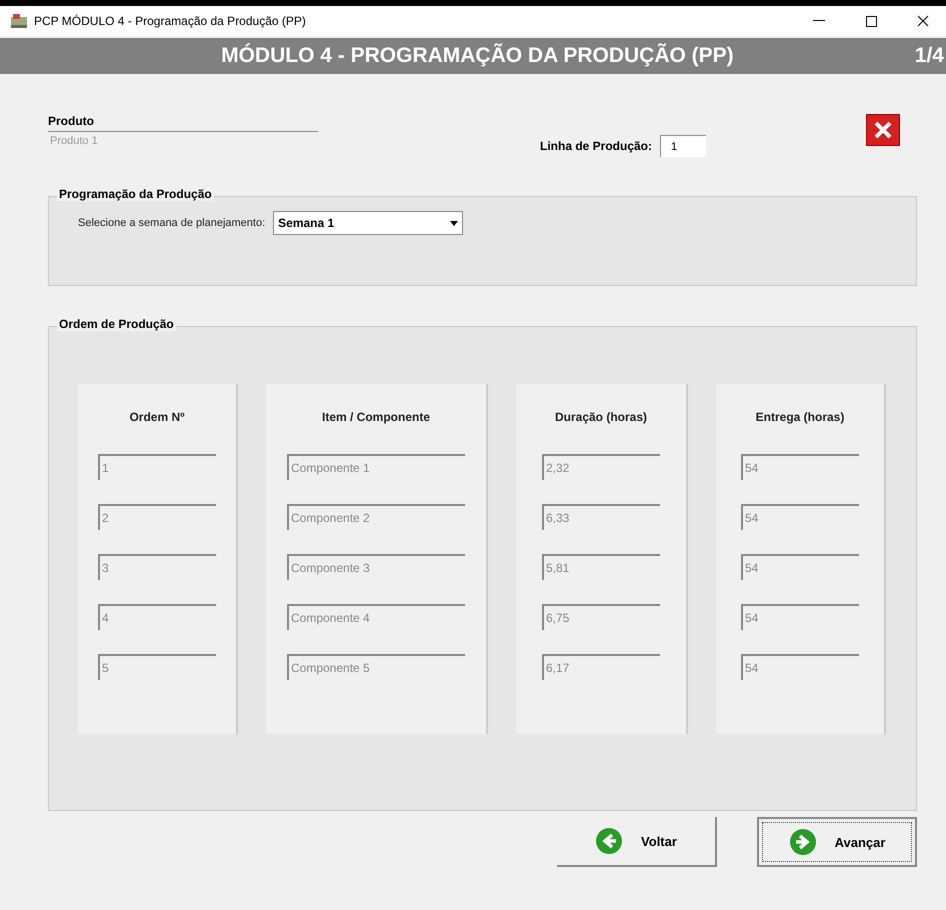 This screenshot has height=910, width=946. Describe the element at coordinates (157, 467) in the screenshot. I see `order-field: 1` at that location.